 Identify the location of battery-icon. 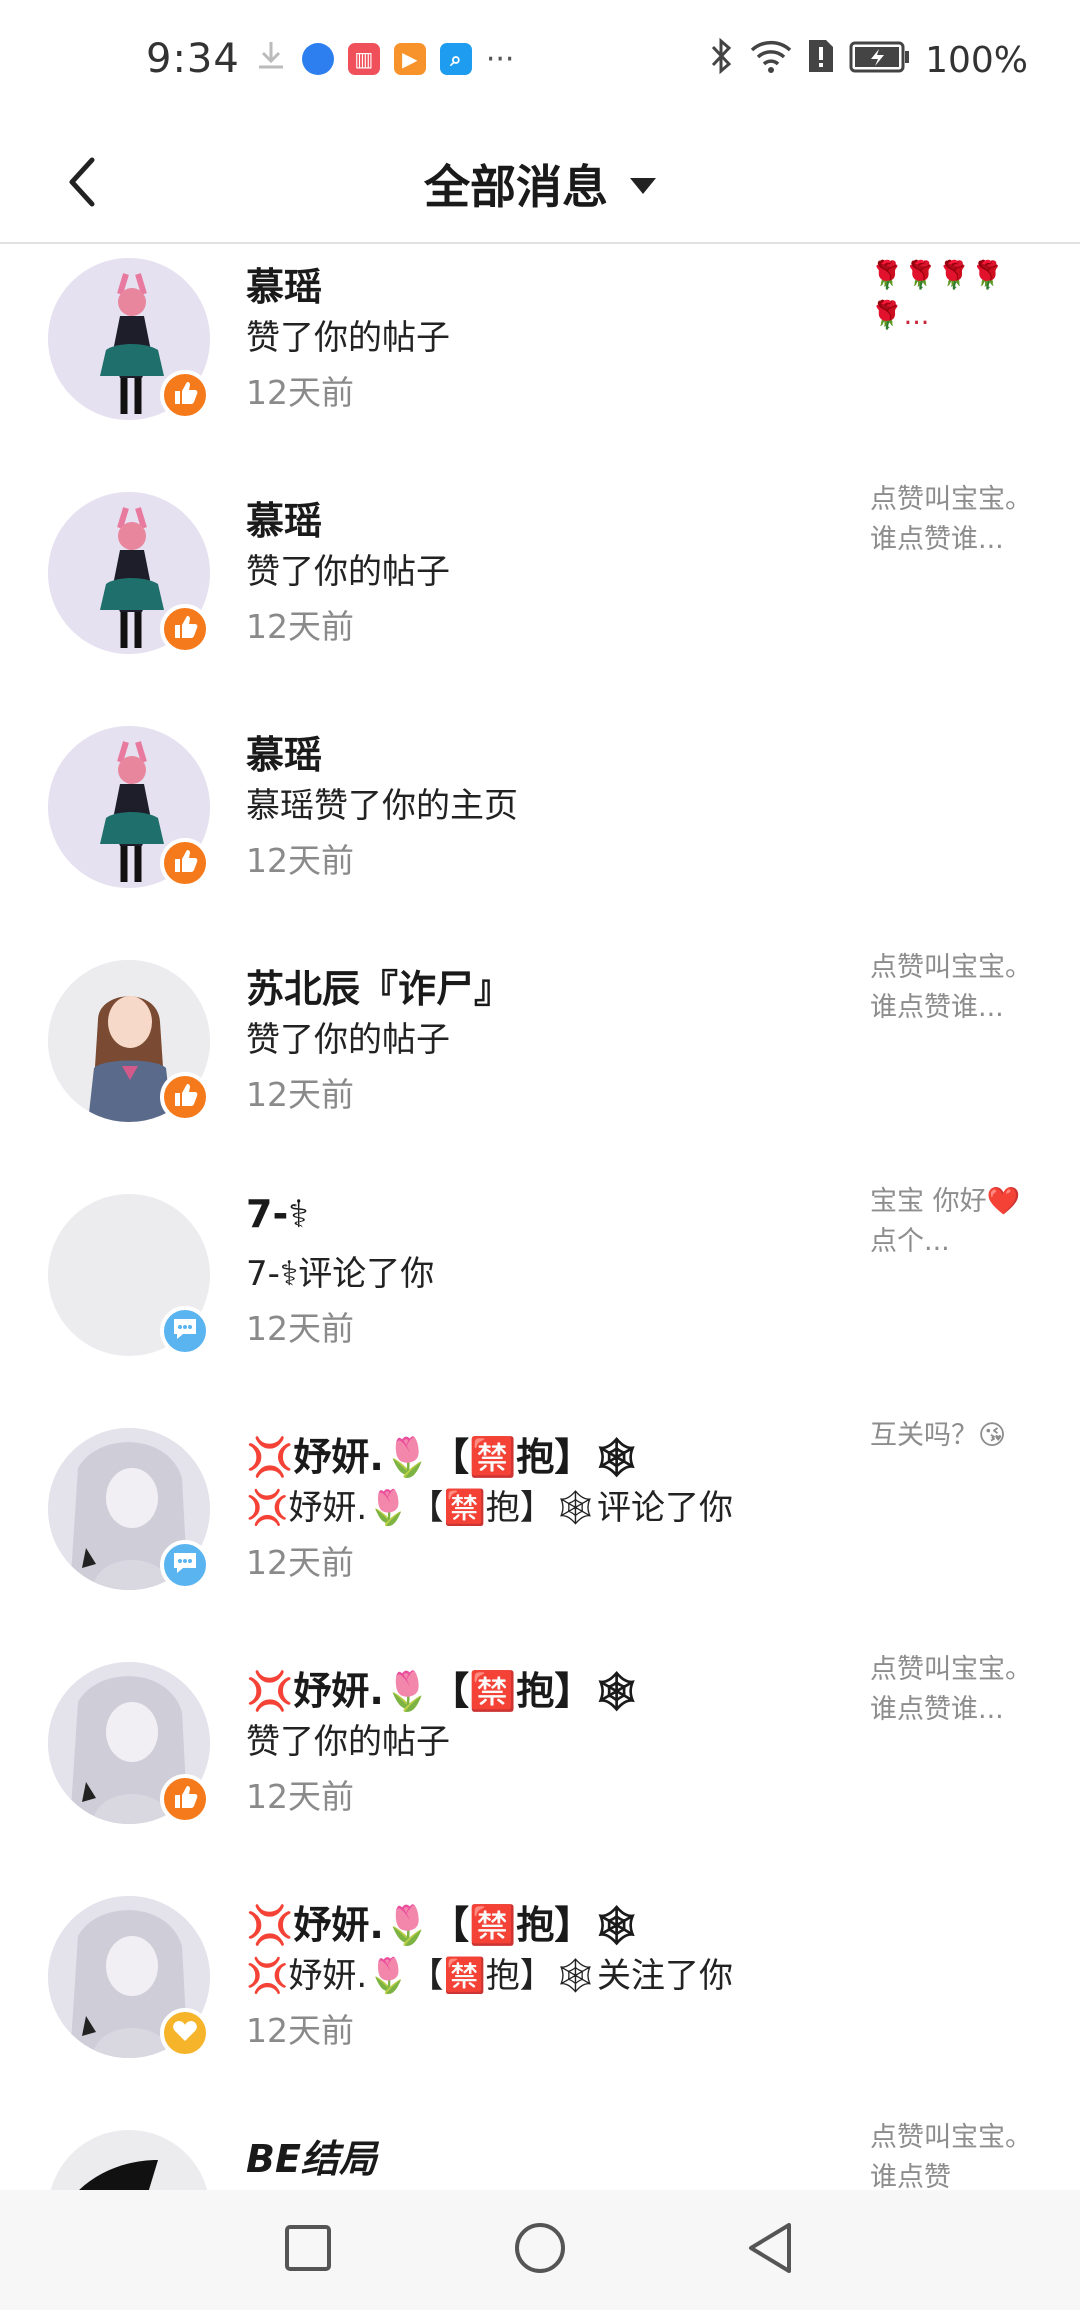
(880, 61).